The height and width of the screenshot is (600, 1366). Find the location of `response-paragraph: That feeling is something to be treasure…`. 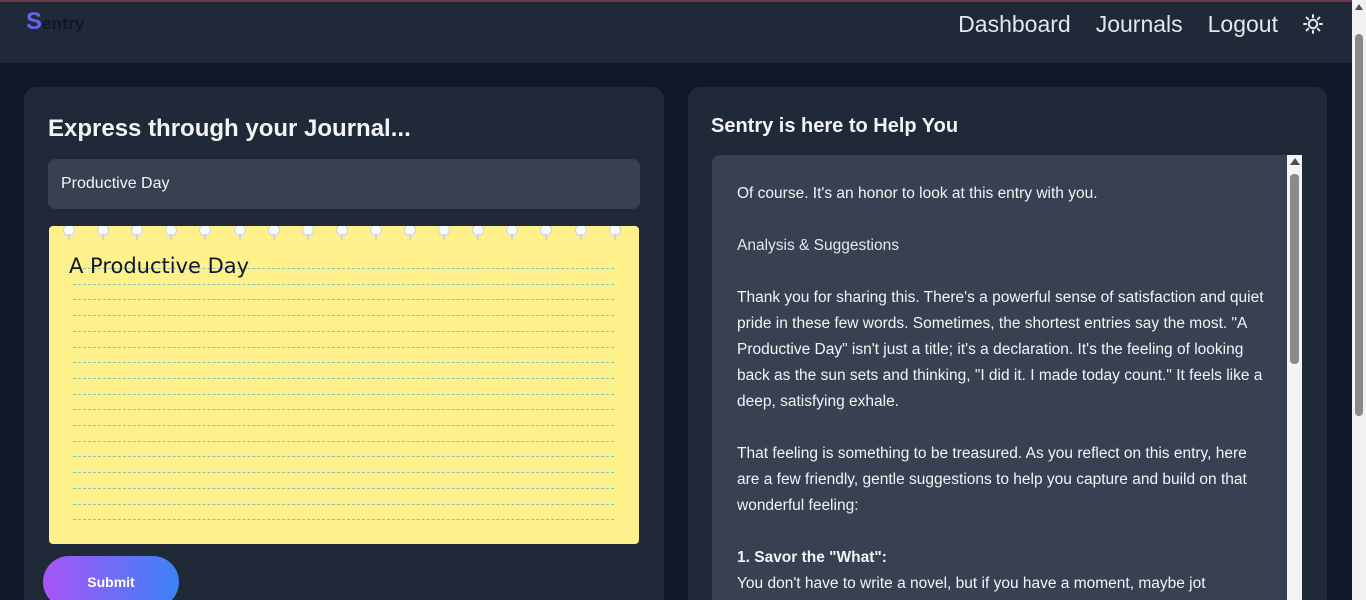

response-paragraph: That feeling is something to be treasure… is located at coordinates (992, 479).